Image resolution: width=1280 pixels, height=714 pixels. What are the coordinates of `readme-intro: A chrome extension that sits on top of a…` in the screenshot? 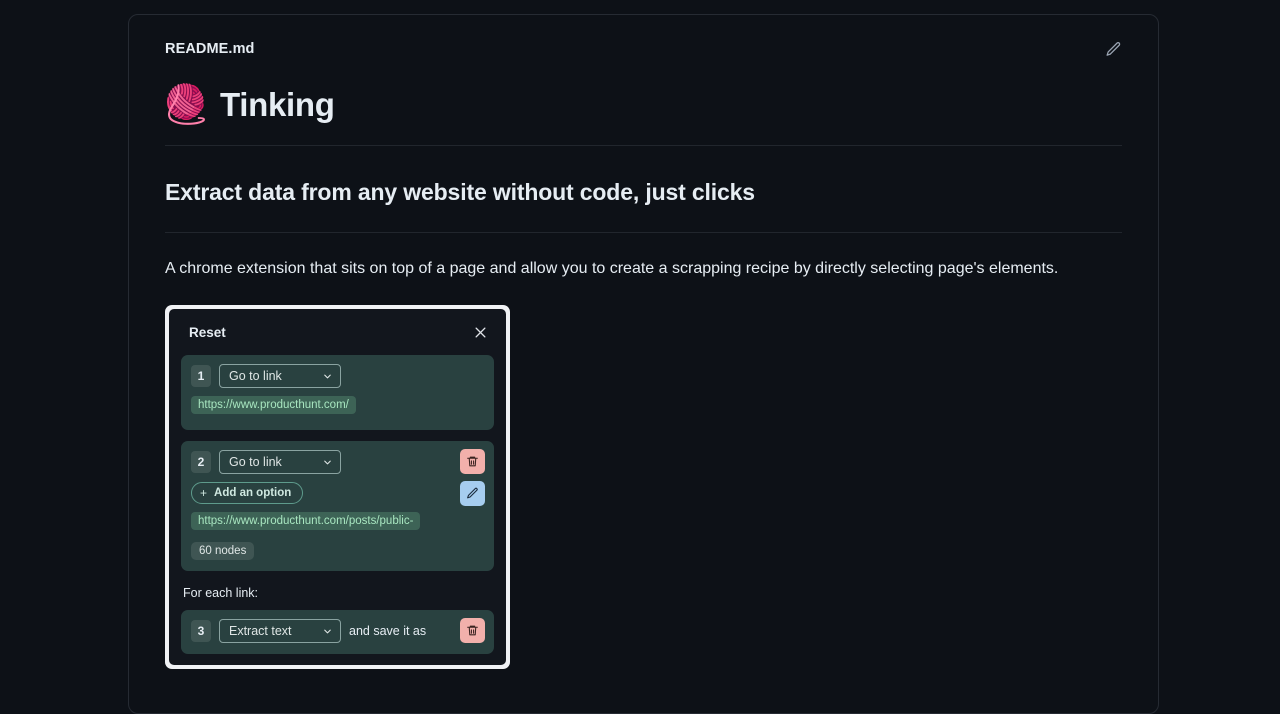 It's located at (612, 268).